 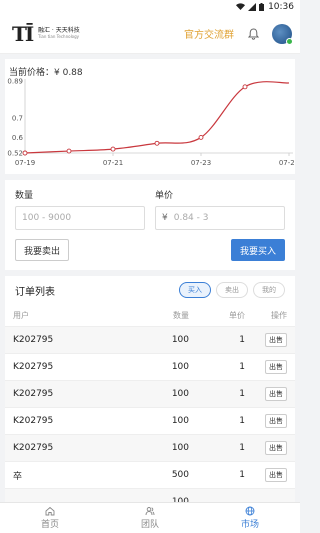 What do you see at coordinates (250, 518) in the screenshot?
I see `nav-market: 市场` at bounding box center [250, 518].